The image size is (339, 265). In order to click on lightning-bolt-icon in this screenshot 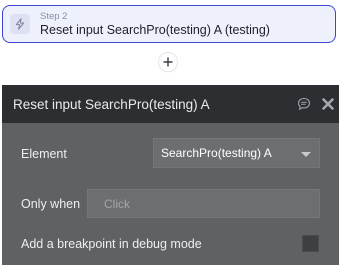, I will do `click(20, 24)`.